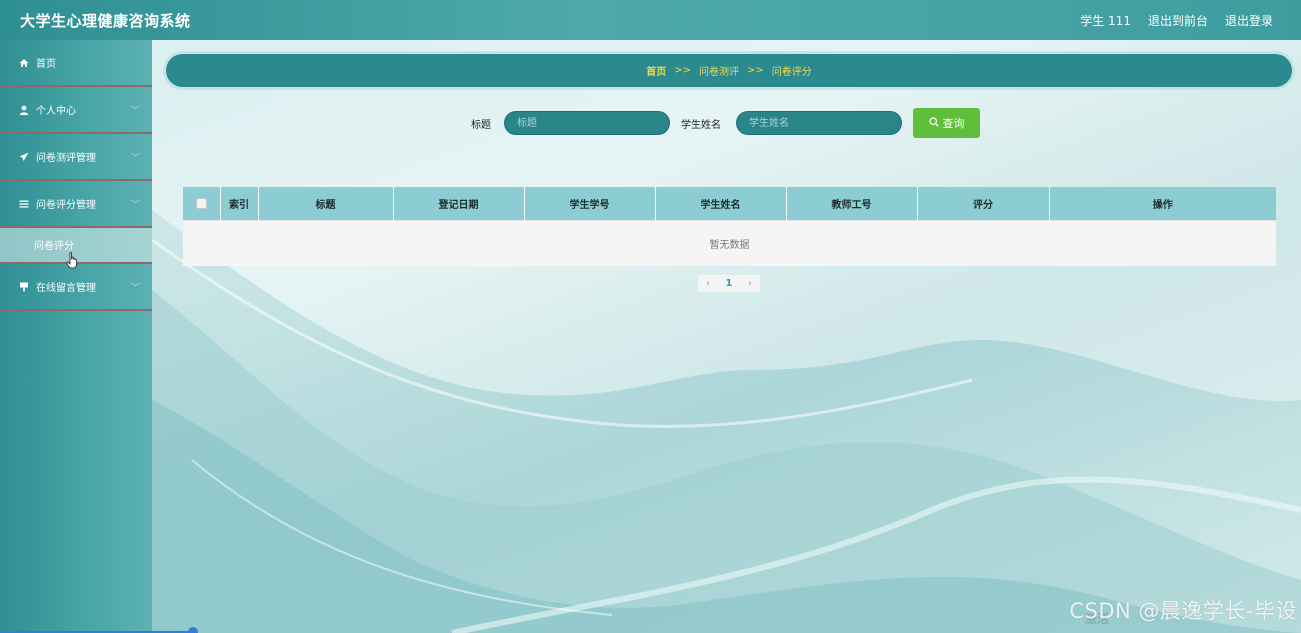 This screenshot has height=633, width=1301. What do you see at coordinates (193, 630) in the screenshot?
I see `scroll-indicator-dot` at bounding box center [193, 630].